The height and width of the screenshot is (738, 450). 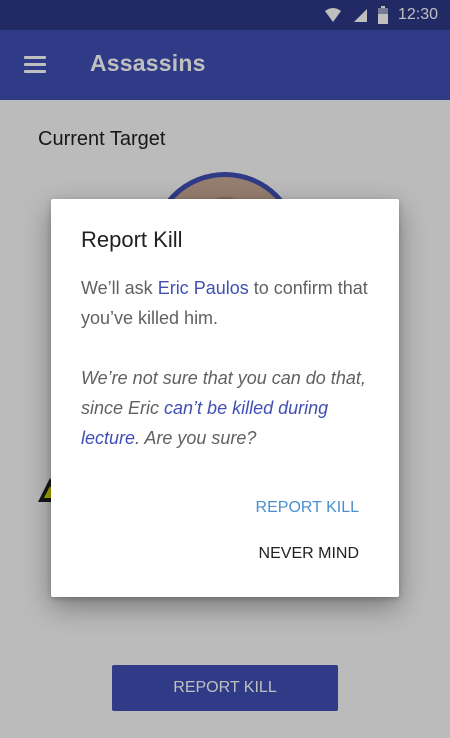 What do you see at coordinates (307, 508) in the screenshot?
I see `dialog-report-kill-button: REPORT KILL` at bounding box center [307, 508].